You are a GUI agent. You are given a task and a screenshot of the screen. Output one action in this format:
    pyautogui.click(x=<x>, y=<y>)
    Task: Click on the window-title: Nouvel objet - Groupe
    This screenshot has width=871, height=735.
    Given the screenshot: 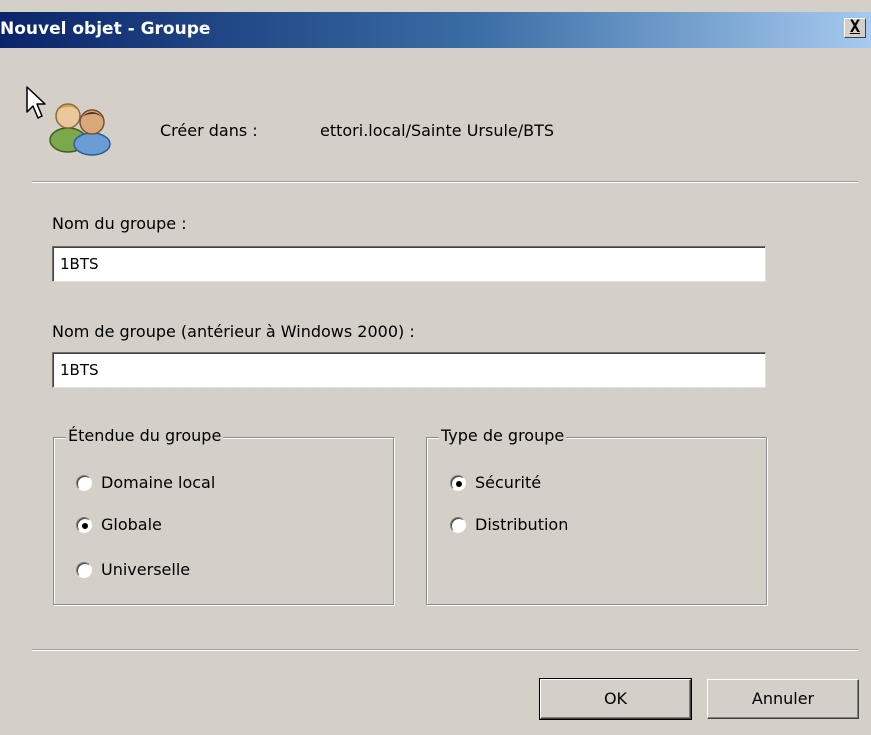 What is the action you would take?
    pyautogui.click(x=105, y=29)
    